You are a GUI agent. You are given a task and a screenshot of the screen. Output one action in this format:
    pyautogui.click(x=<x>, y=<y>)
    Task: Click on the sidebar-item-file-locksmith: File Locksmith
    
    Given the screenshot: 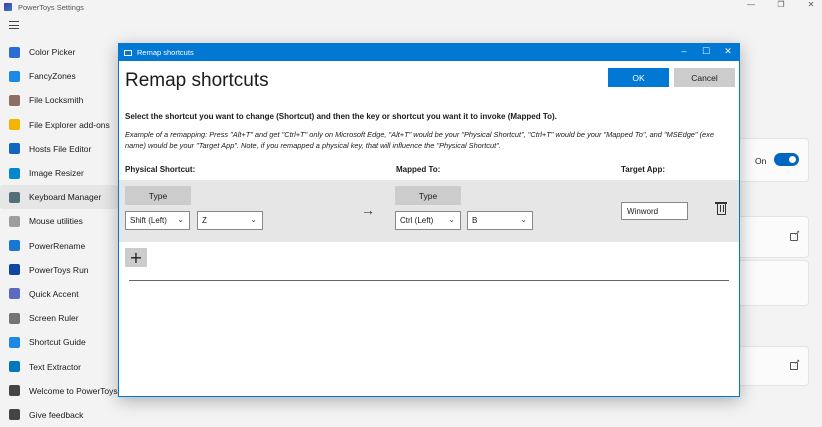 What is the action you would take?
    pyautogui.click(x=59, y=100)
    